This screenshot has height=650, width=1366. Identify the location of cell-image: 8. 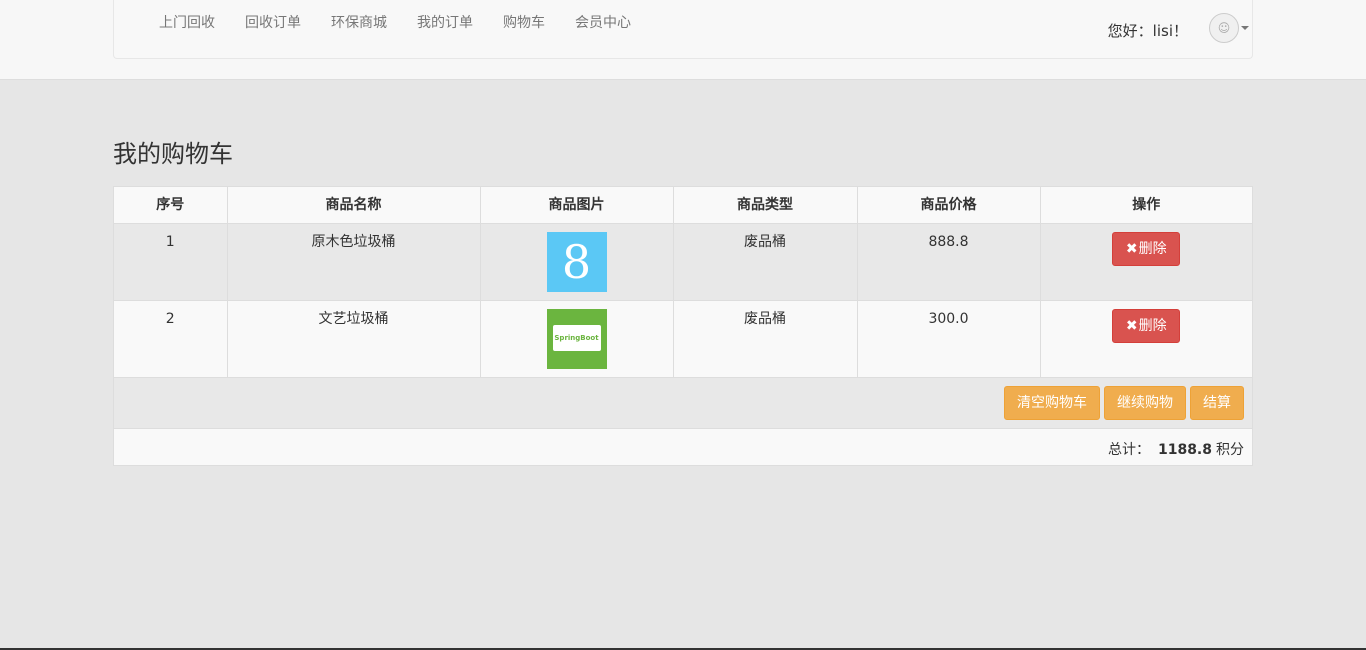
(577, 262).